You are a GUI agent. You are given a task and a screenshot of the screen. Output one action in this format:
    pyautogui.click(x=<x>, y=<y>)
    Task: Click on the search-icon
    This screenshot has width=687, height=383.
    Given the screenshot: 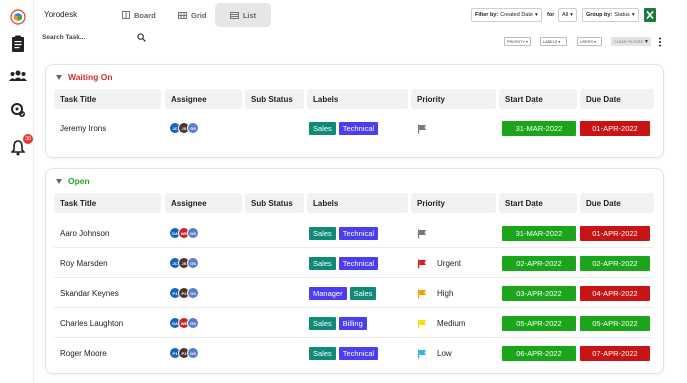 What is the action you would take?
    pyautogui.click(x=141, y=37)
    